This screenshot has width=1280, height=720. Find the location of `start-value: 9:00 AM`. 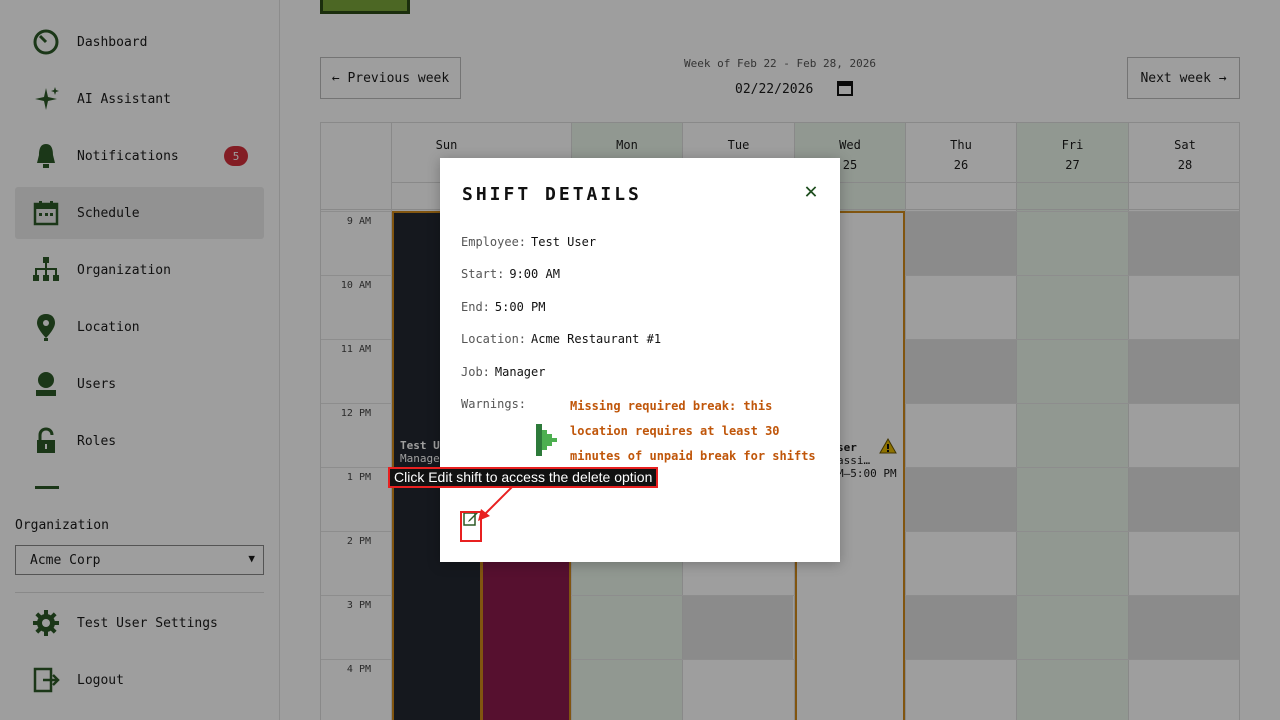

start-value: 9:00 AM is located at coordinates (534, 274).